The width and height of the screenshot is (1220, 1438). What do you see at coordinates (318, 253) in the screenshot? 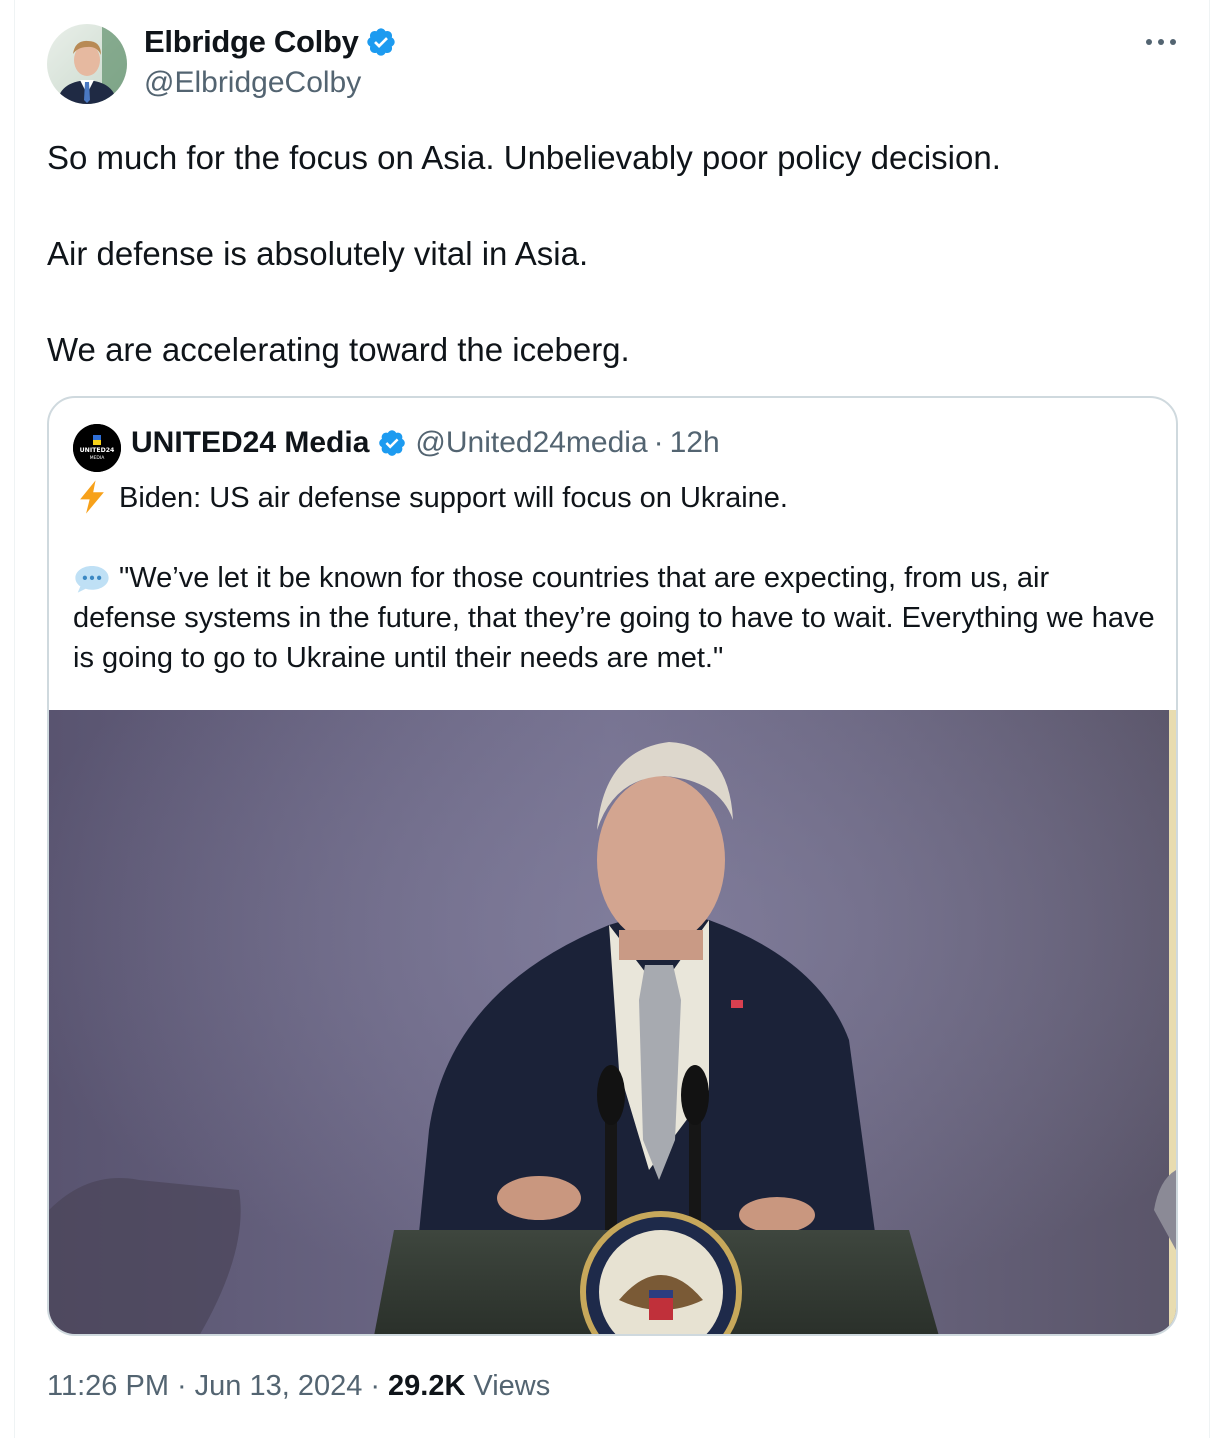
I see `tweet-paragraph: Air defense is absolutely vital in Asia.` at bounding box center [318, 253].